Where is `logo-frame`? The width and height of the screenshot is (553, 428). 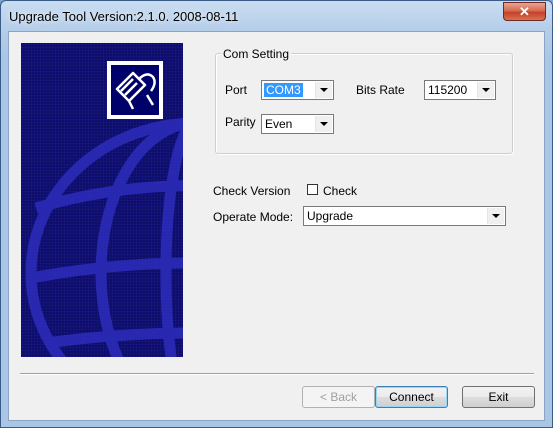
logo-frame is located at coordinates (135, 90).